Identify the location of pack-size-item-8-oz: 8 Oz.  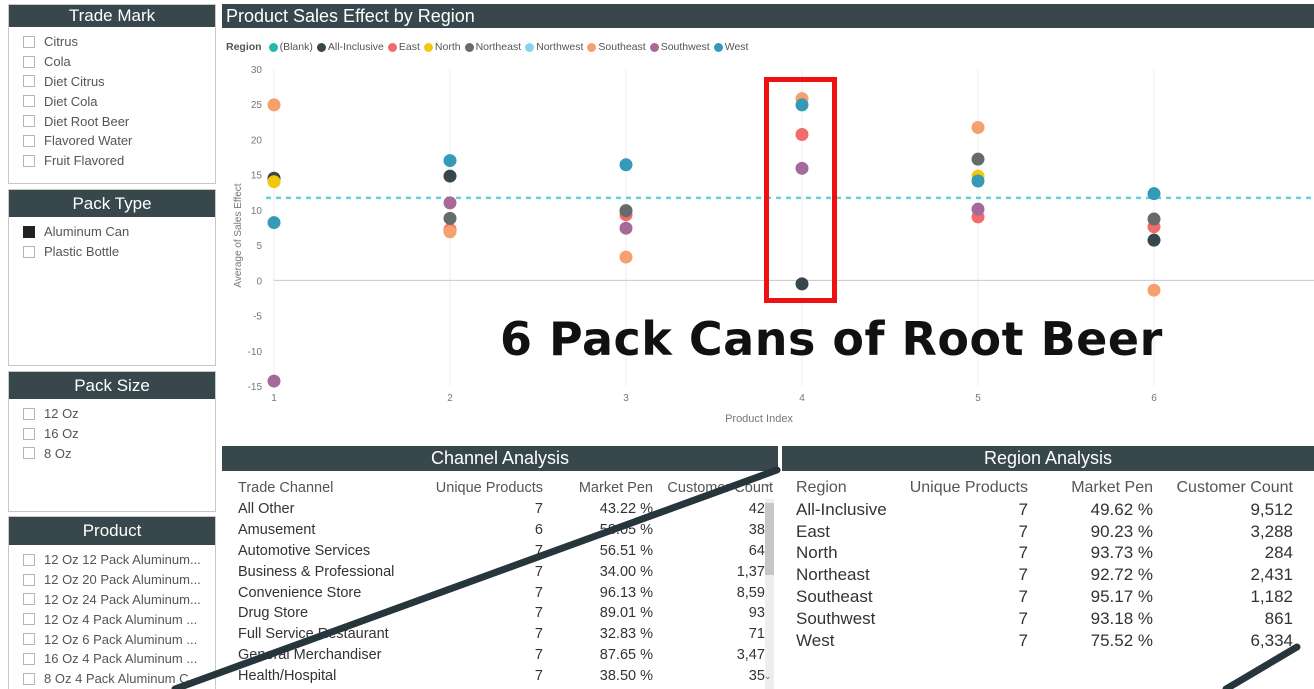
(119, 454).